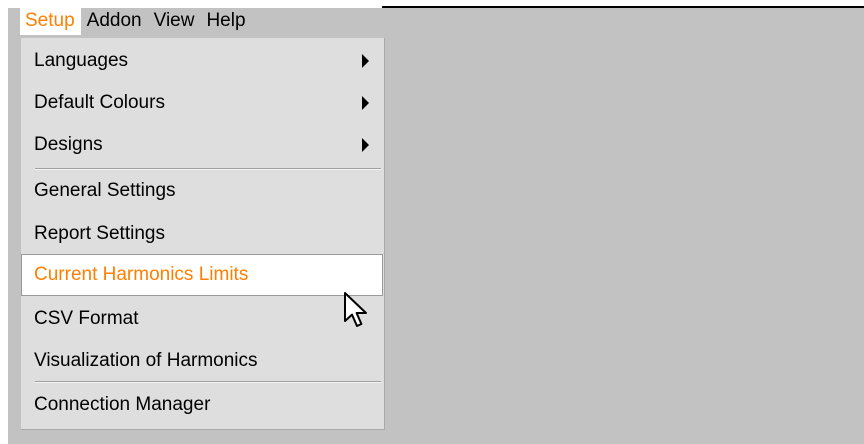 The width and height of the screenshot is (864, 444). What do you see at coordinates (174, 21) in the screenshot?
I see `menu-view: View` at bounding box center [174, 21].